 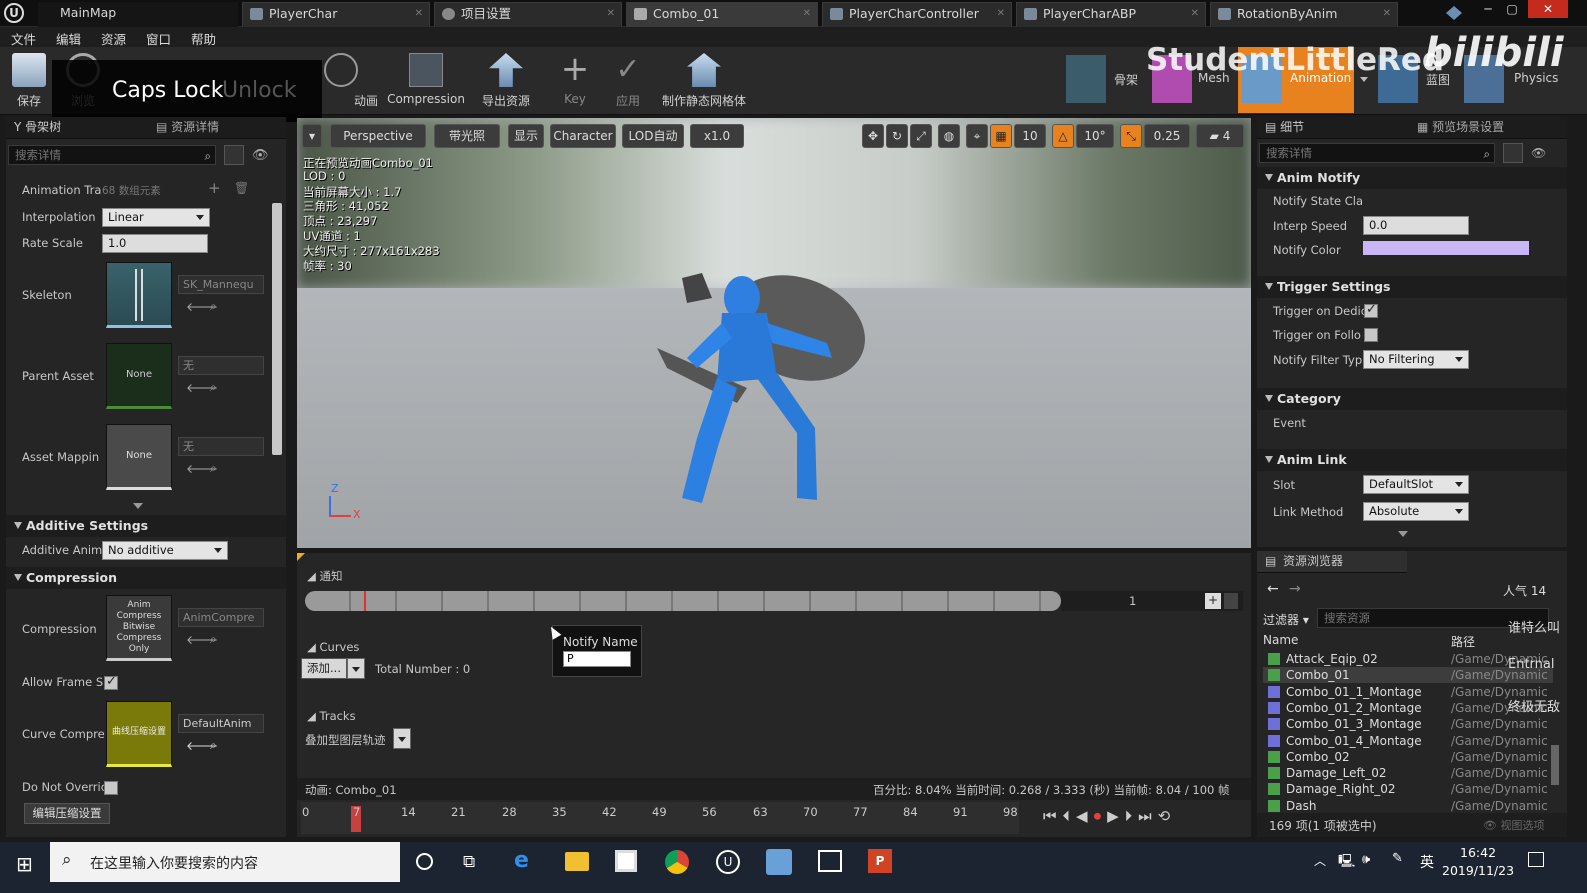 What do you see at coordinates (1332, 562) in the screenshot?
I see `content-browser-tab: ▤ 资源浏览器` at bounding box center [1332, 562].